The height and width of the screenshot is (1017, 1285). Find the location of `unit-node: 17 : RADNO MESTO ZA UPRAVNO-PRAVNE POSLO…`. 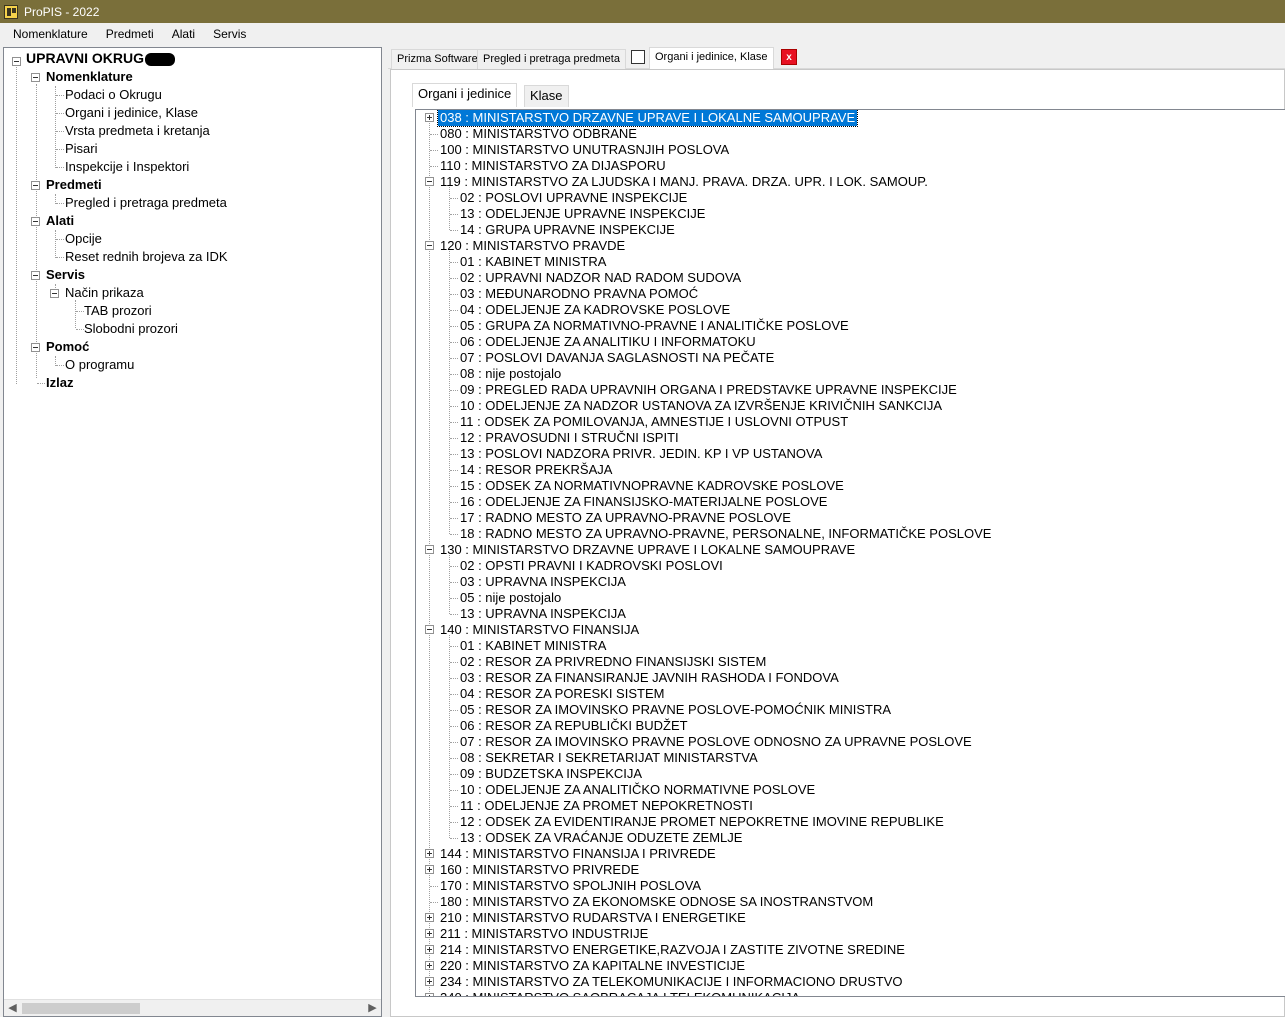

unit-node: 17 : RADNO MESTO ZA UPRAVNO-PRAVNE POSLO… is located at coordinates (625, 518).